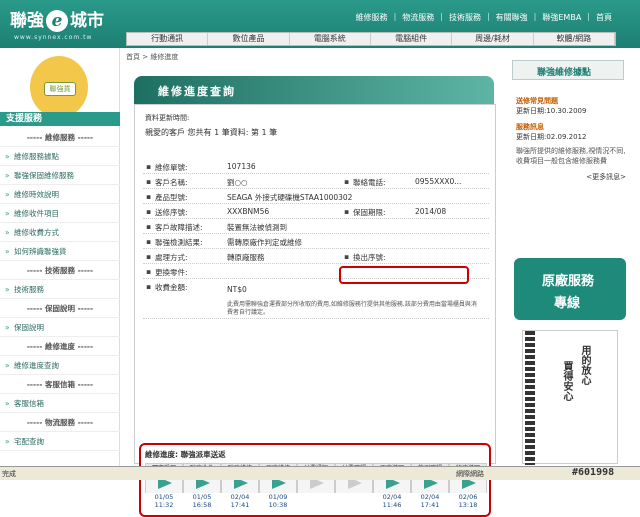 Image resolution: width=640 pixels, height=517 pixels. Describe the element at coordinates (530, 127) in the screenshot. I see `news-title: 服務訊息` at that location.